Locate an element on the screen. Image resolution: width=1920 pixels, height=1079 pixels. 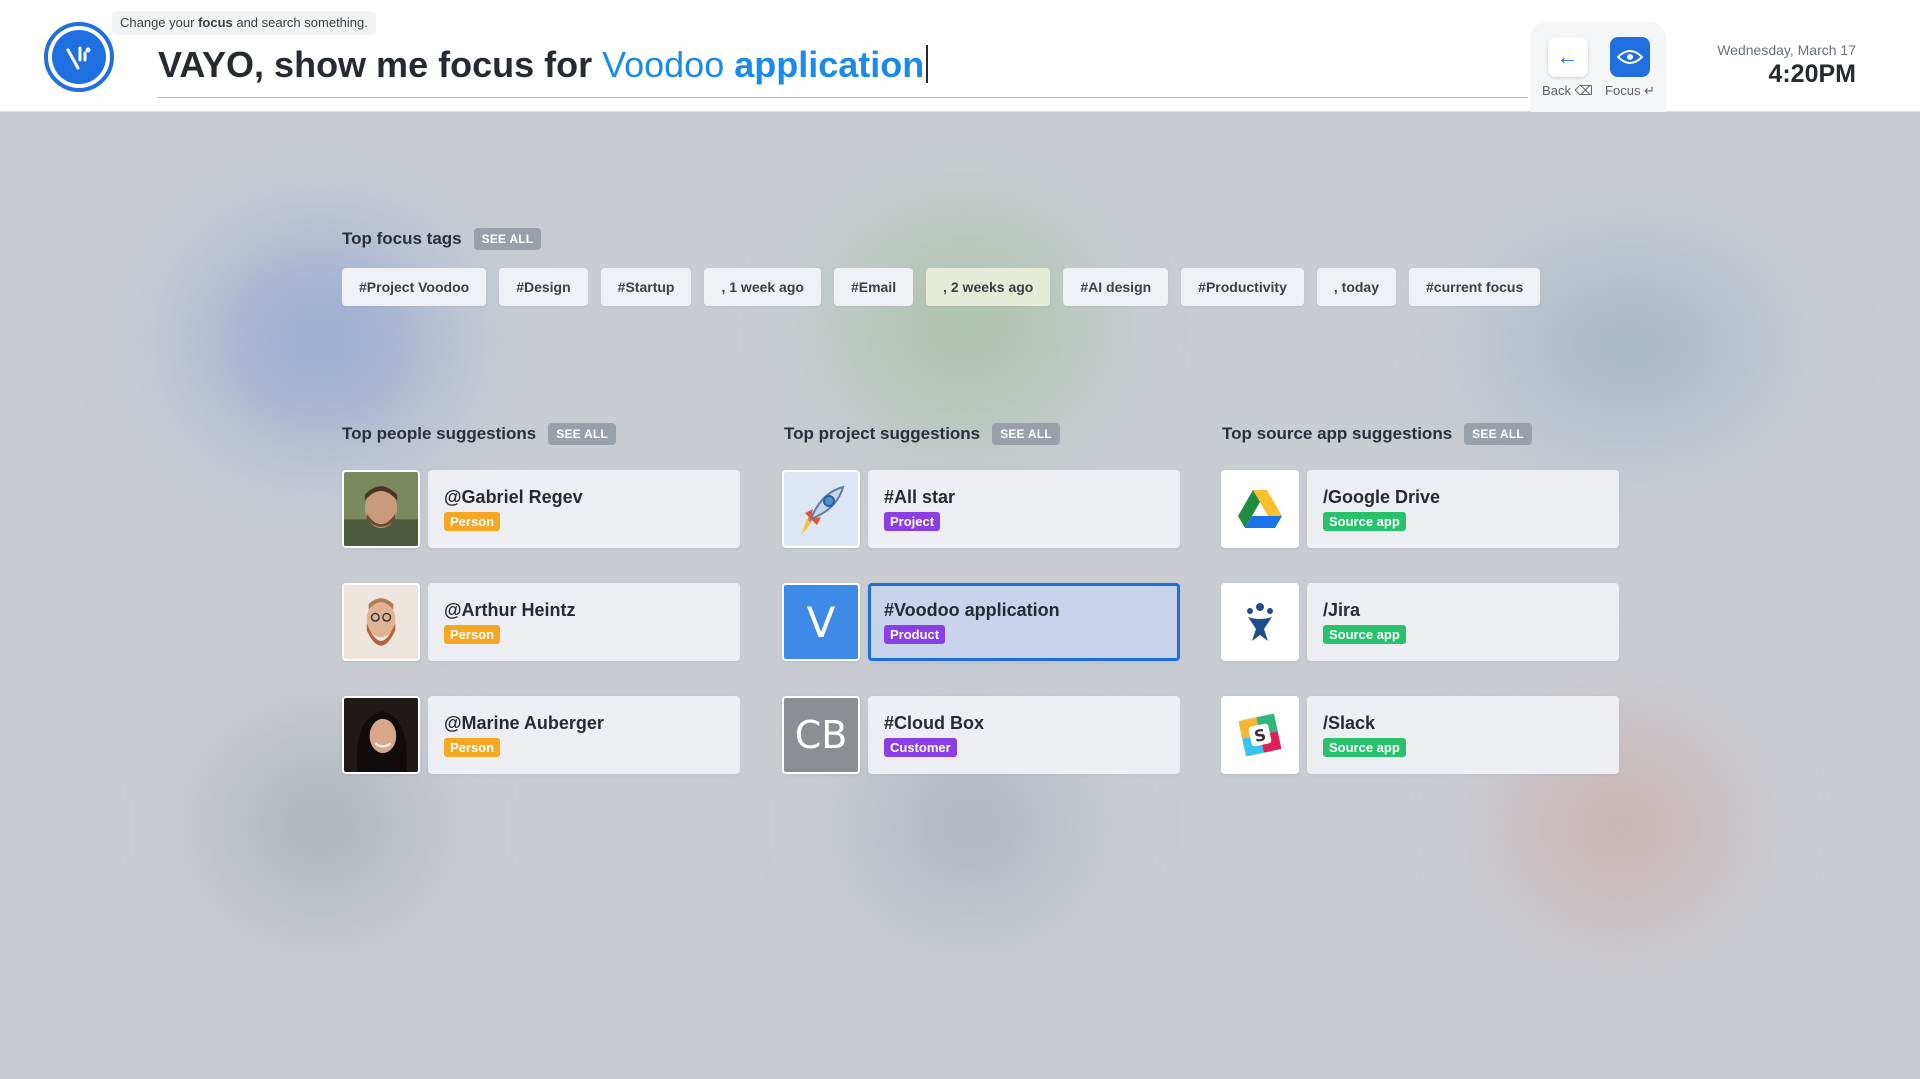
app-card: /Slack Source app is located at coordinates (1463, 735).